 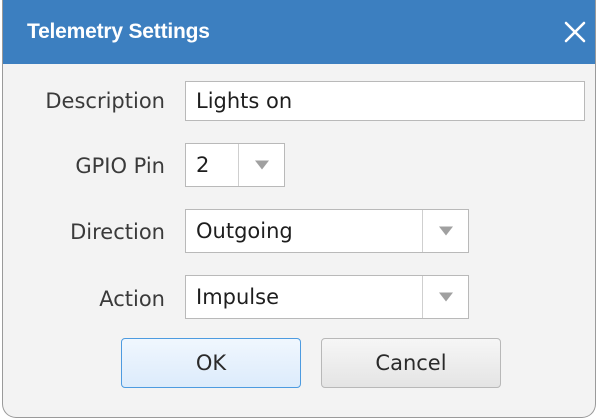 I want to click on gpio-pin-label: GPIO Pin, so click(x=120, y=166).